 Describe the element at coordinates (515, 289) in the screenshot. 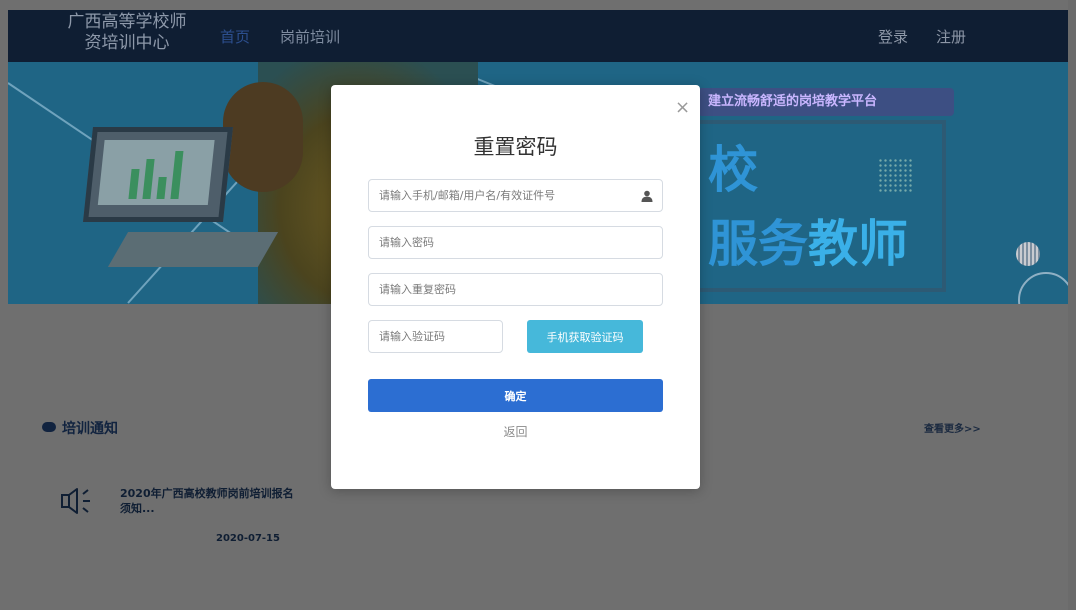

I see `repeat-password-input` at that location.